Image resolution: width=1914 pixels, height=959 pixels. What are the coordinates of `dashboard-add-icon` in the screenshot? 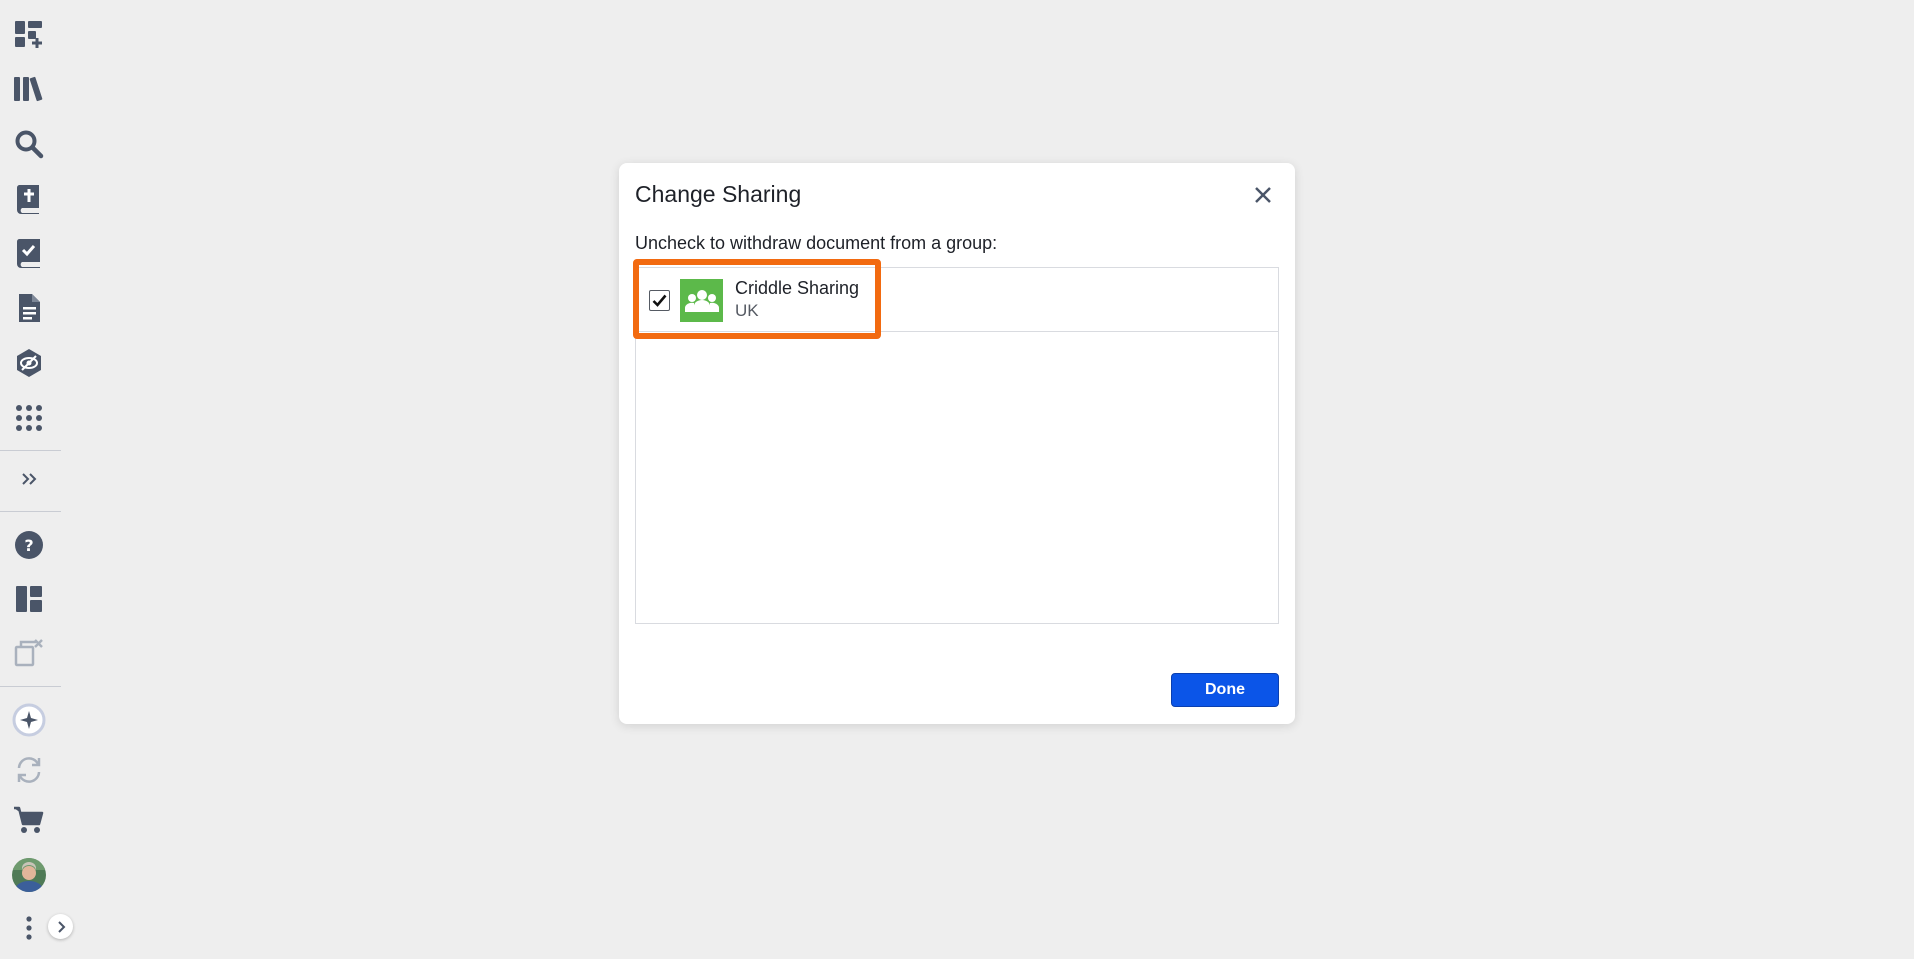 It's located at (29, 34).